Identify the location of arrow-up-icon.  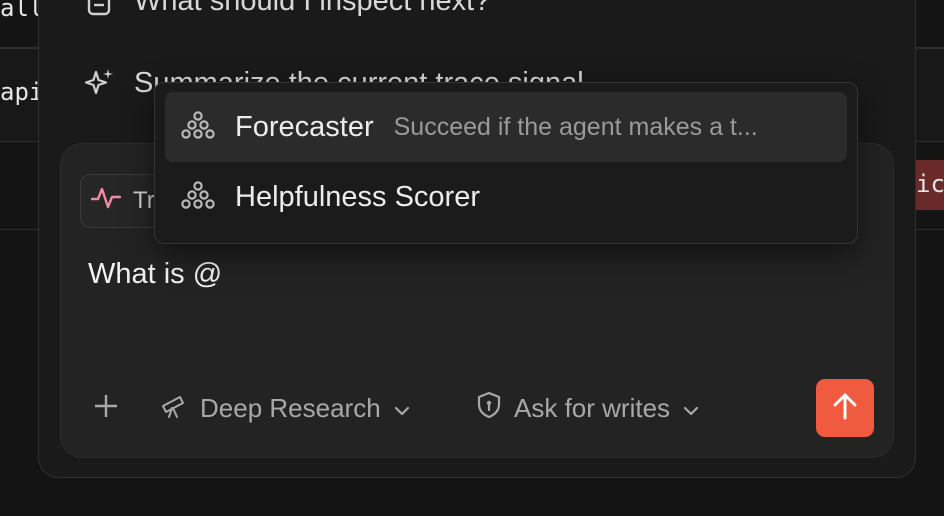
(845, 408).